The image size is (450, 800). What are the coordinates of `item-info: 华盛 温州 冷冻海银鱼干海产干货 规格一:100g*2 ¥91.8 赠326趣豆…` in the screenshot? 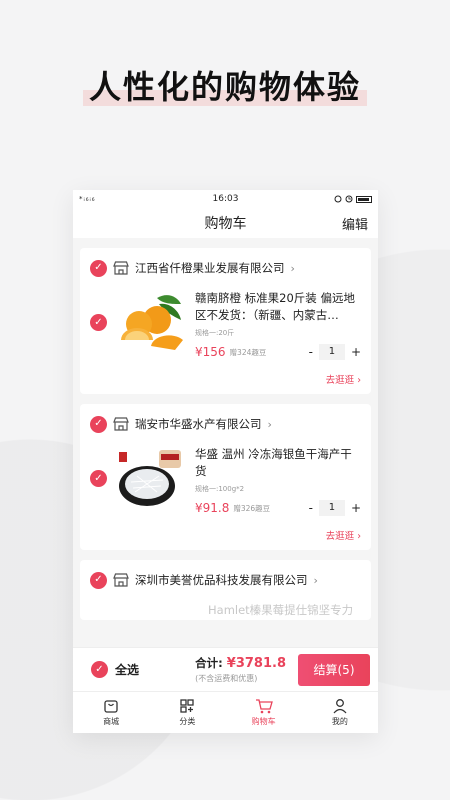 It's located at (278, 481).